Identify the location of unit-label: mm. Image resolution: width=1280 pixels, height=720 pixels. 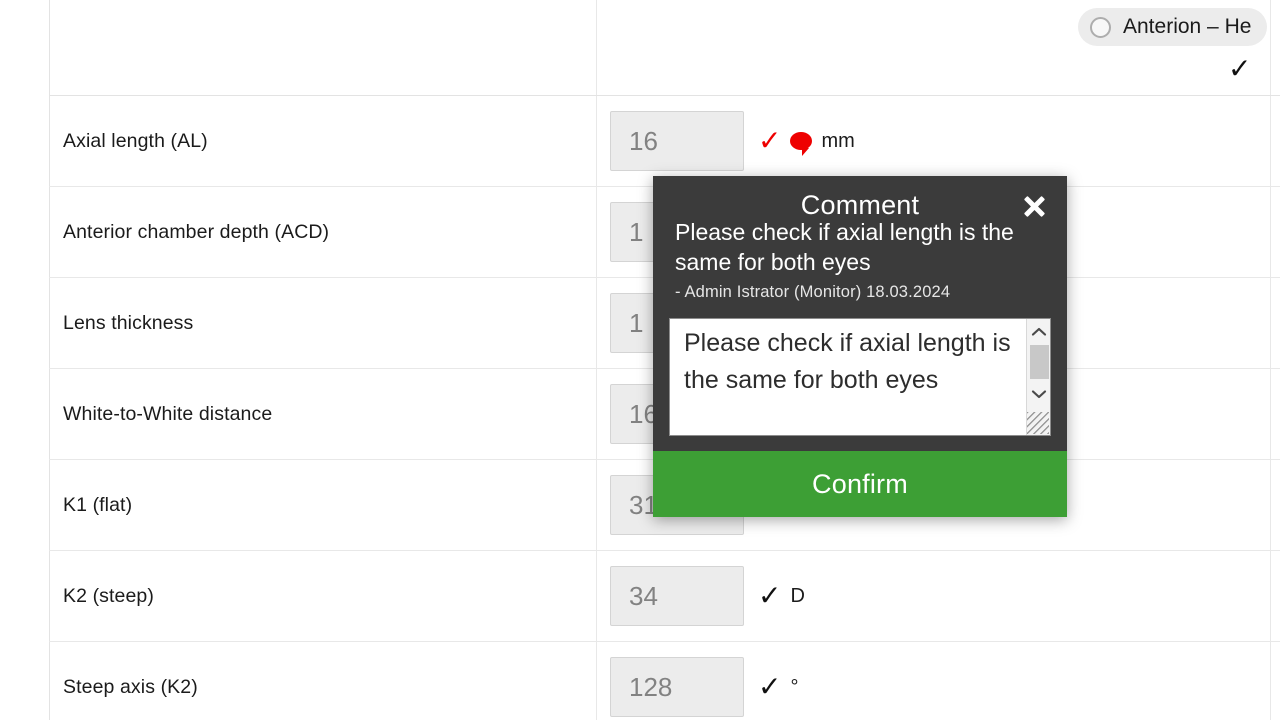
(838, 140).